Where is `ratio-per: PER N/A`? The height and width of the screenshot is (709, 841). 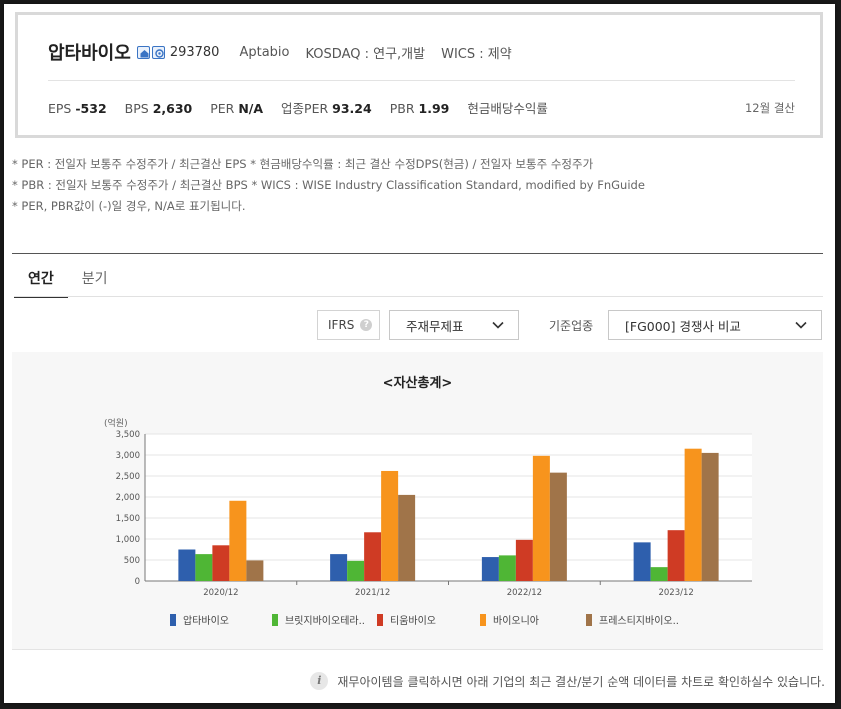
ratio-per: PER N/A is located at coordinates (237, 108).